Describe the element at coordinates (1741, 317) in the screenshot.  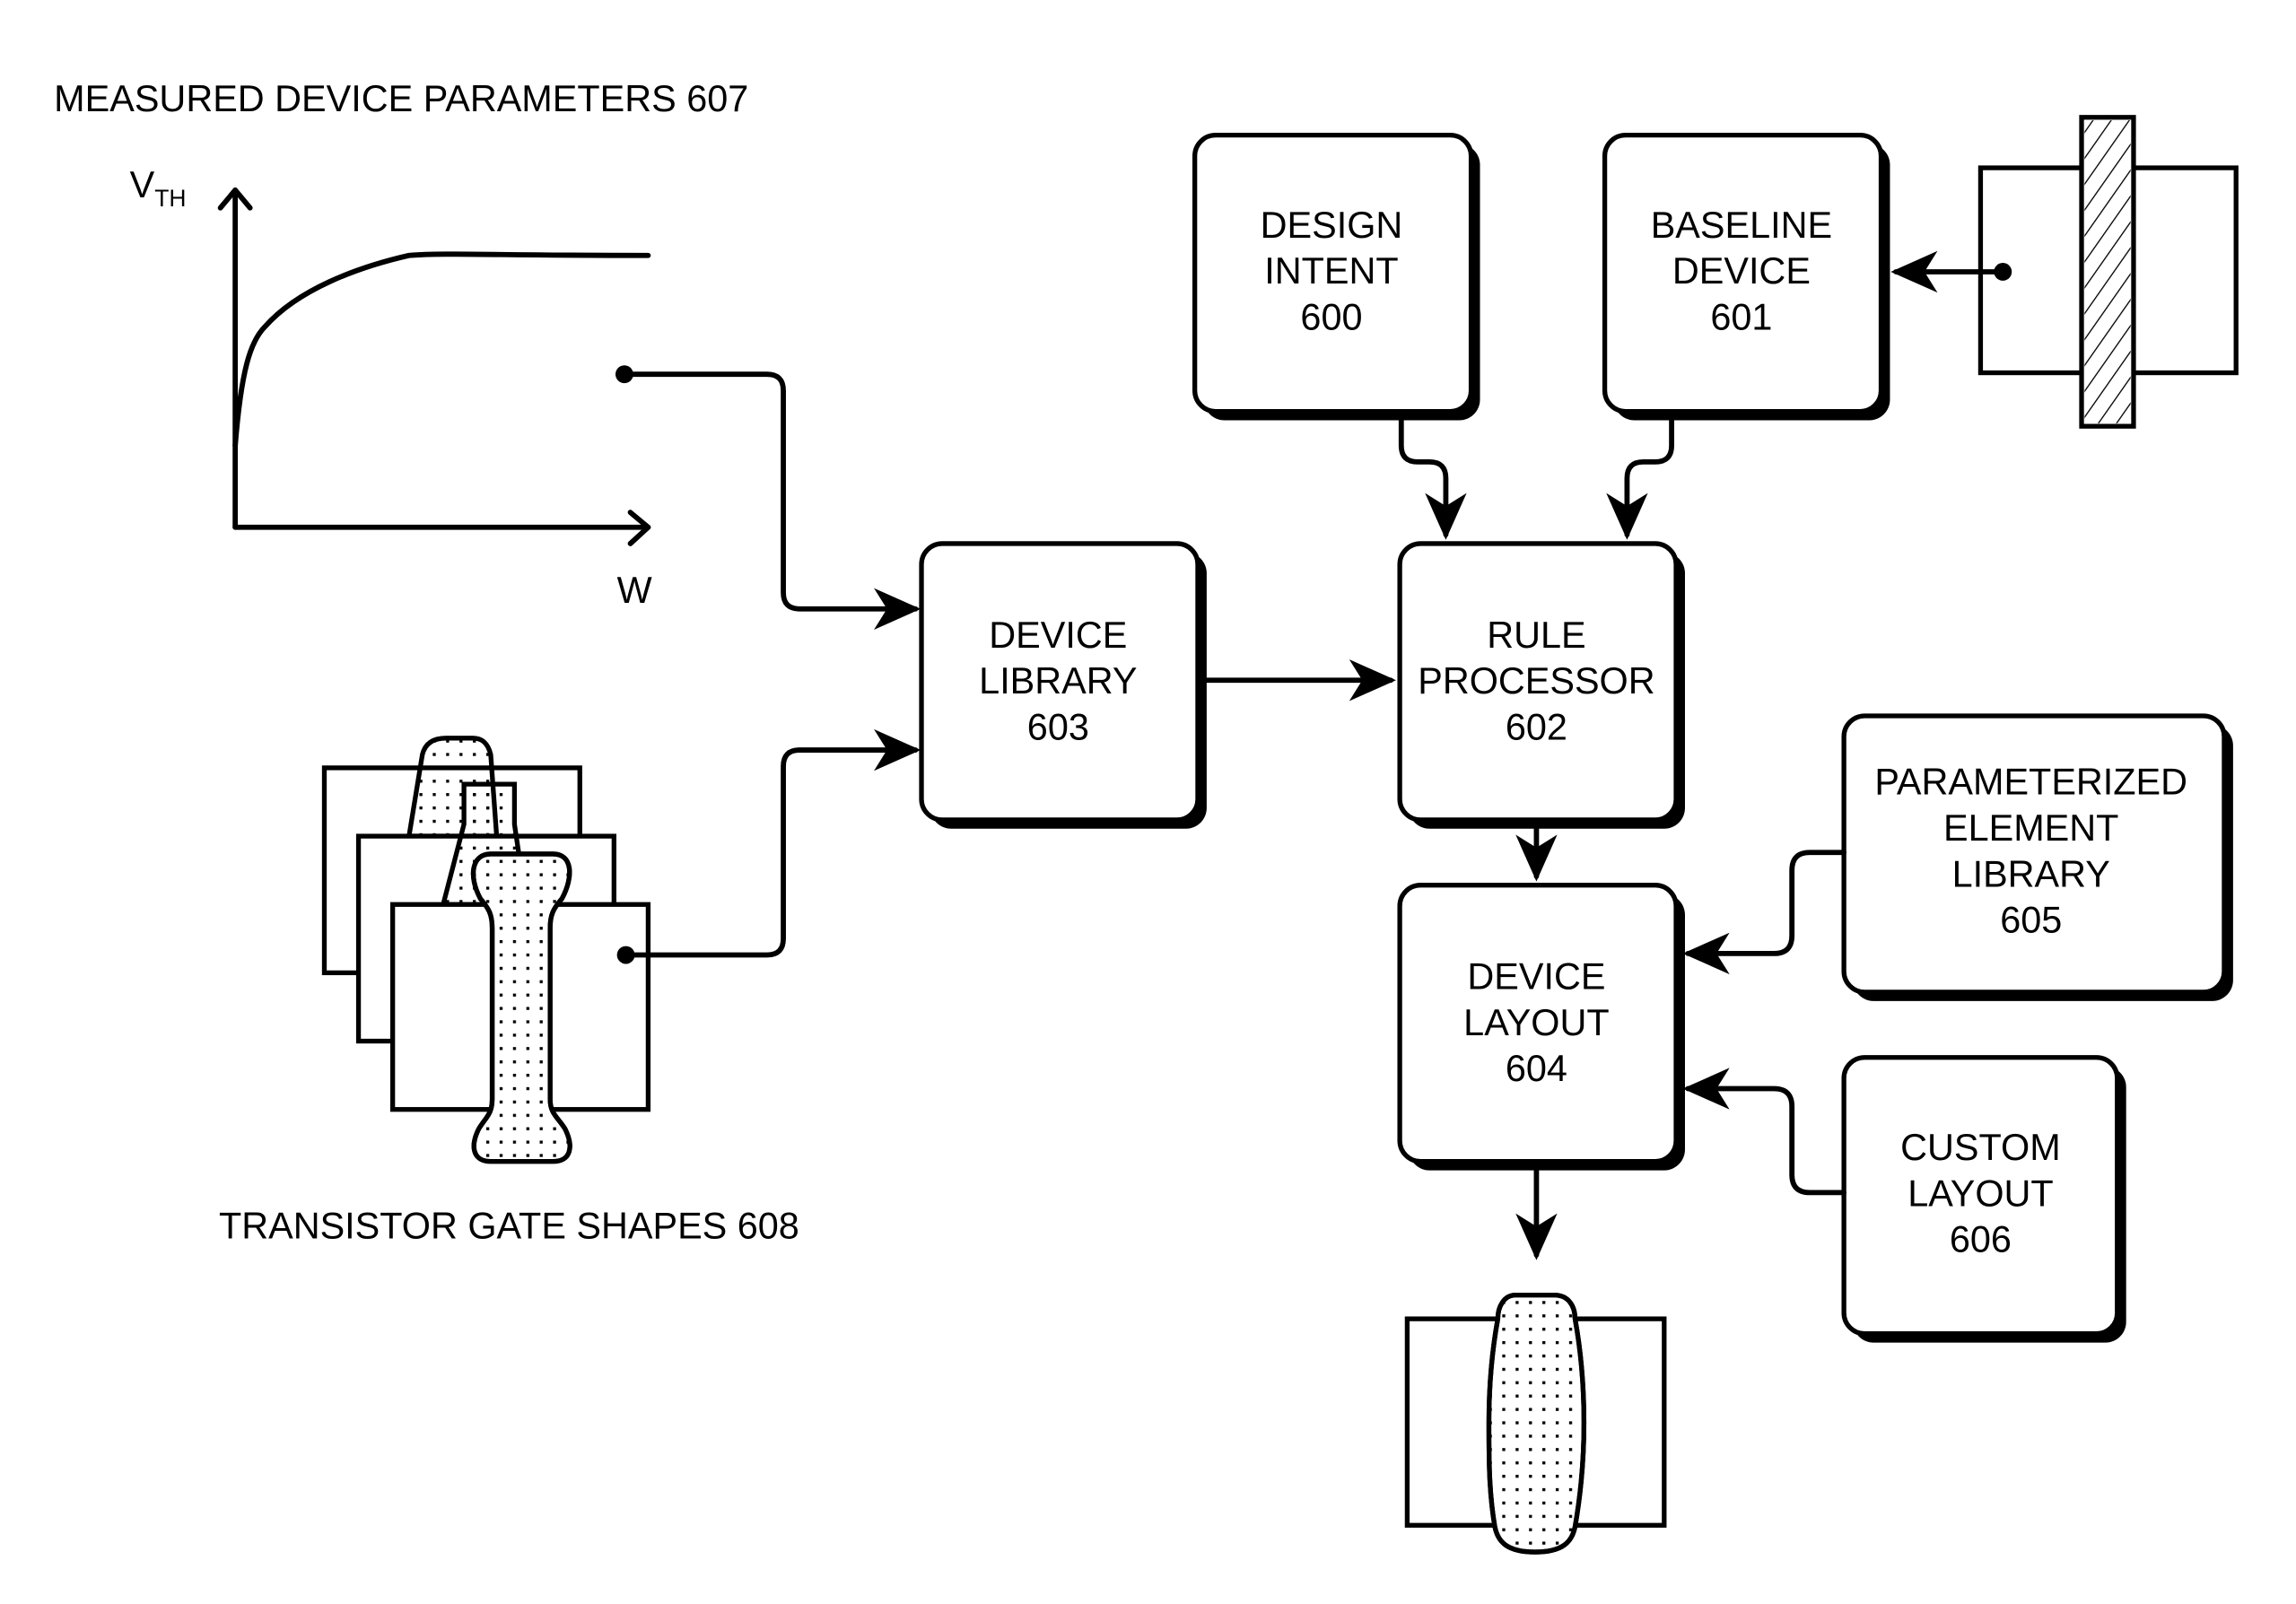
I see `line-3: 601` at that location.